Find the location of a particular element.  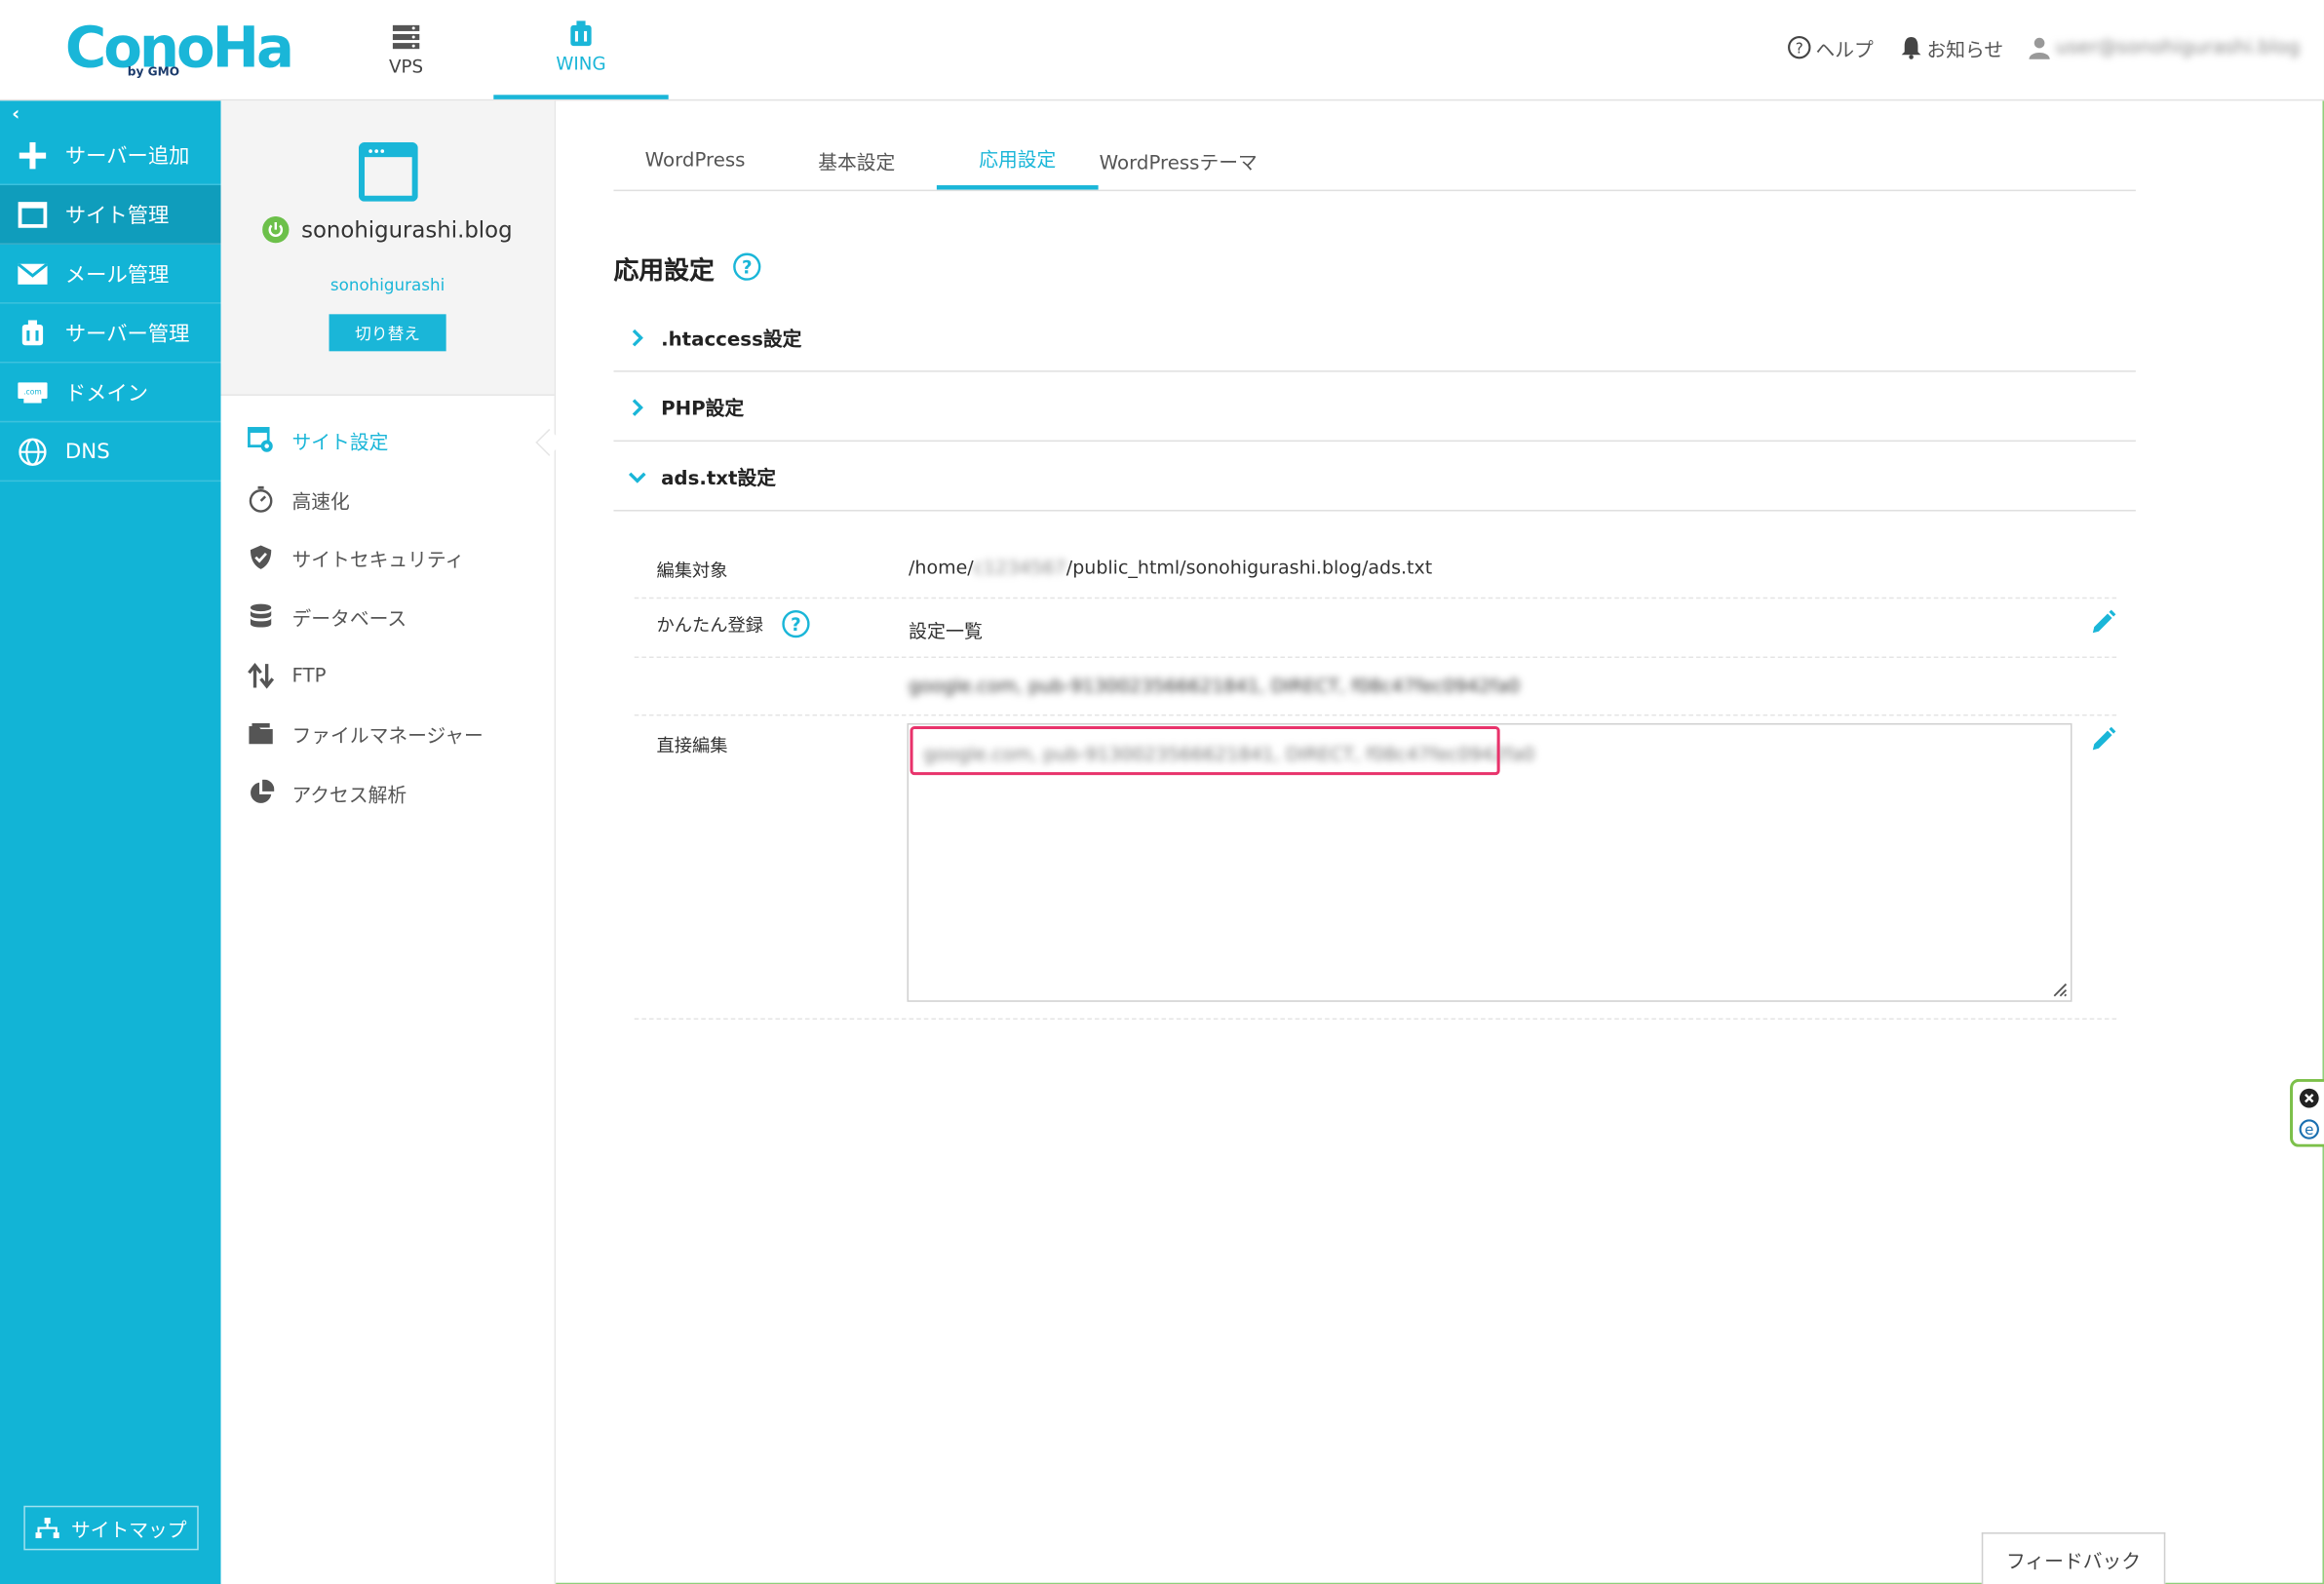

help-link: ? ヘルプ is located at coordinates (1831, 47).